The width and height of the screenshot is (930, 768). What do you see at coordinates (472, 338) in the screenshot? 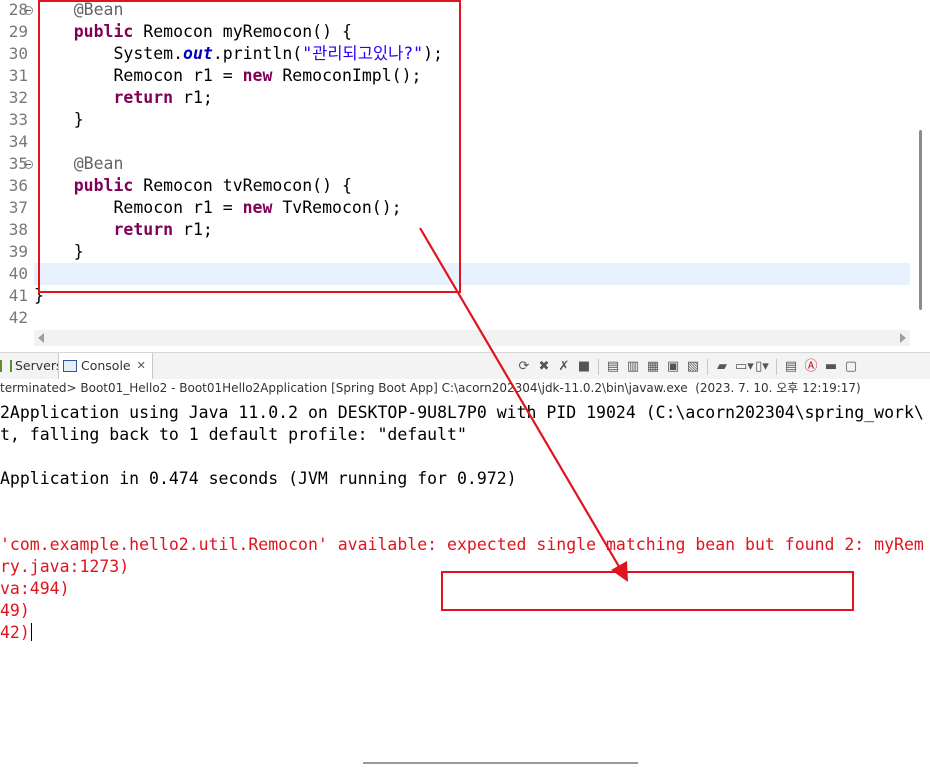
I see `editor-horizontal-scrollbar` at bounding box center [472, 338].